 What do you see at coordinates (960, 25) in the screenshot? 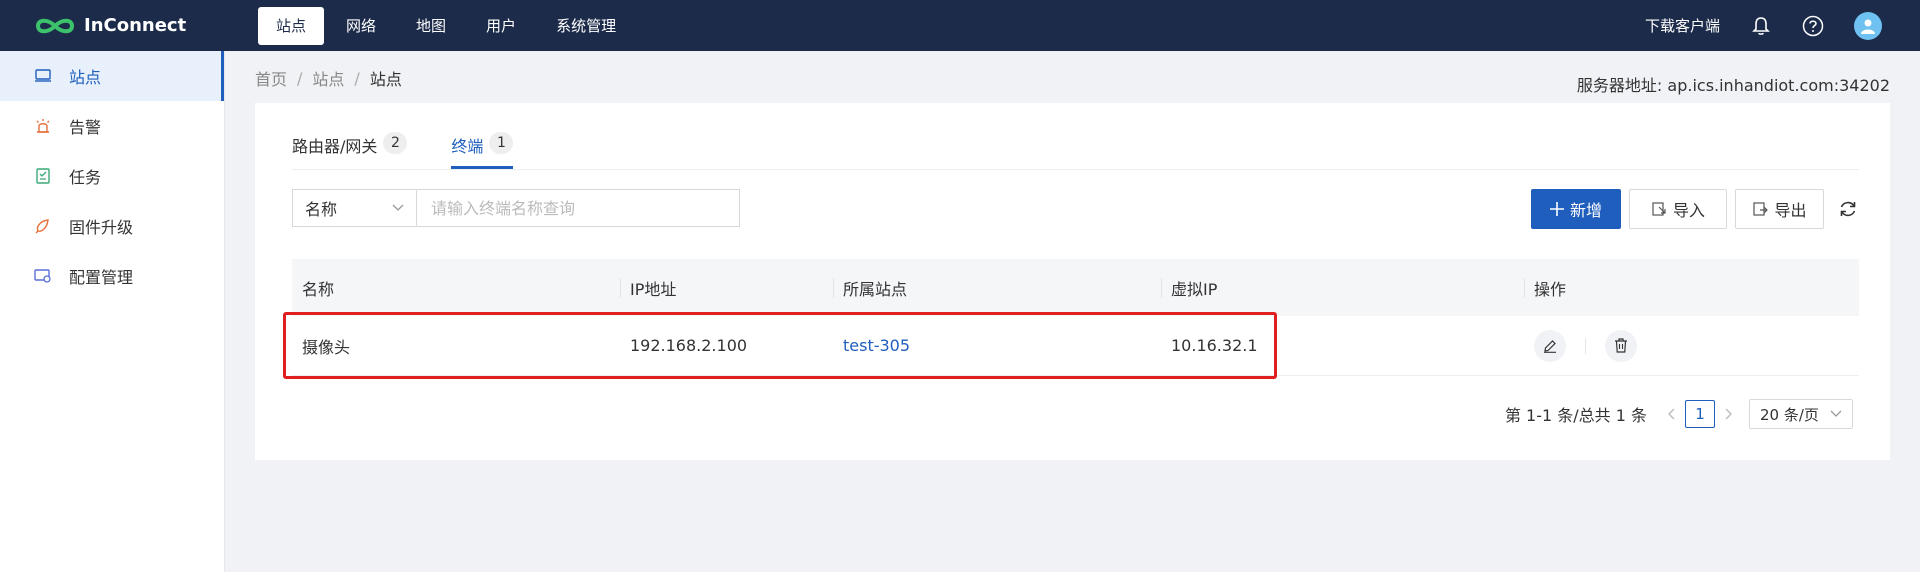
I see `top-bar: InConnect 站点 网络 地图 用户 系统管理 下载客户端` at bounding box center [960, 25].